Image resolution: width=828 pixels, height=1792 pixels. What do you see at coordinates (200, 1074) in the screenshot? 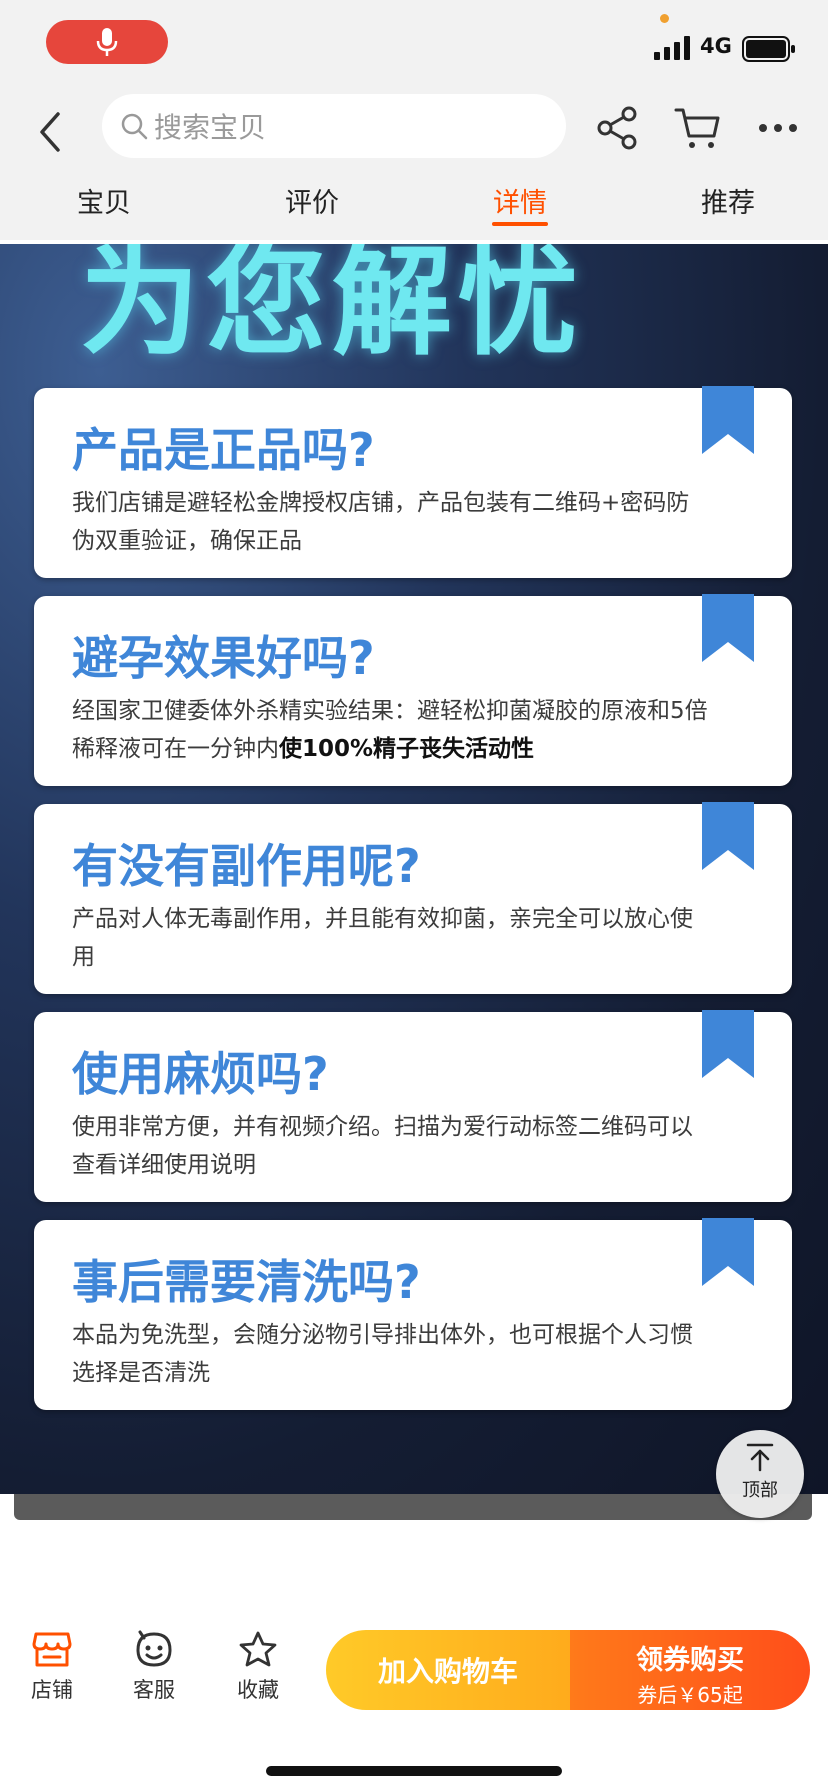
I see `faq-question: 使用麻烦吗?` at bounding box center [200, 1074].